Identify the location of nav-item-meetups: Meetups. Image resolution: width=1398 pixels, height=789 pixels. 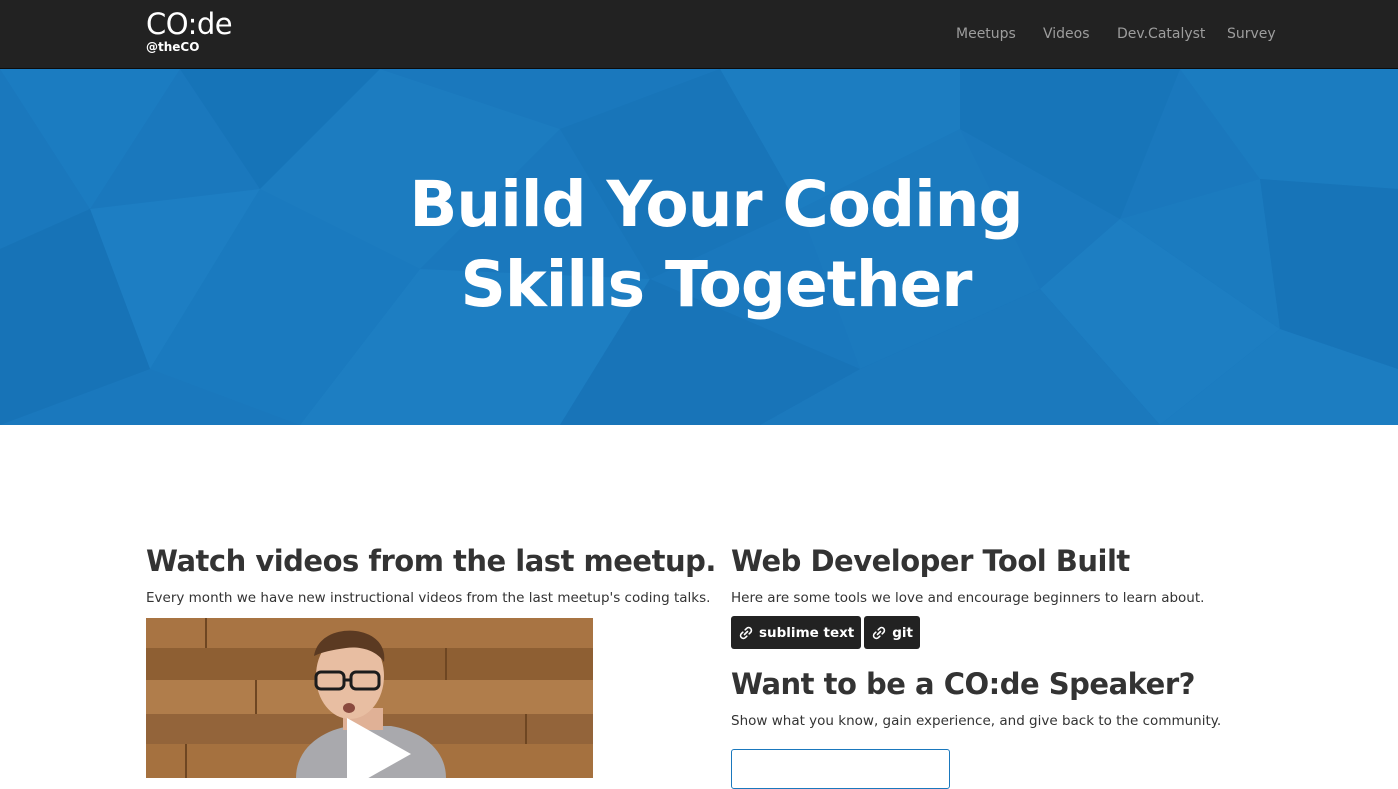
(986, 34).